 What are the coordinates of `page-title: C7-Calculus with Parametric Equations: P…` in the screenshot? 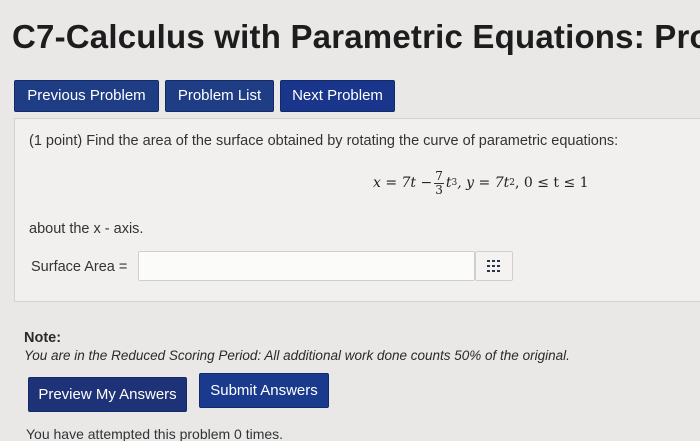 It's located at (356, 36).